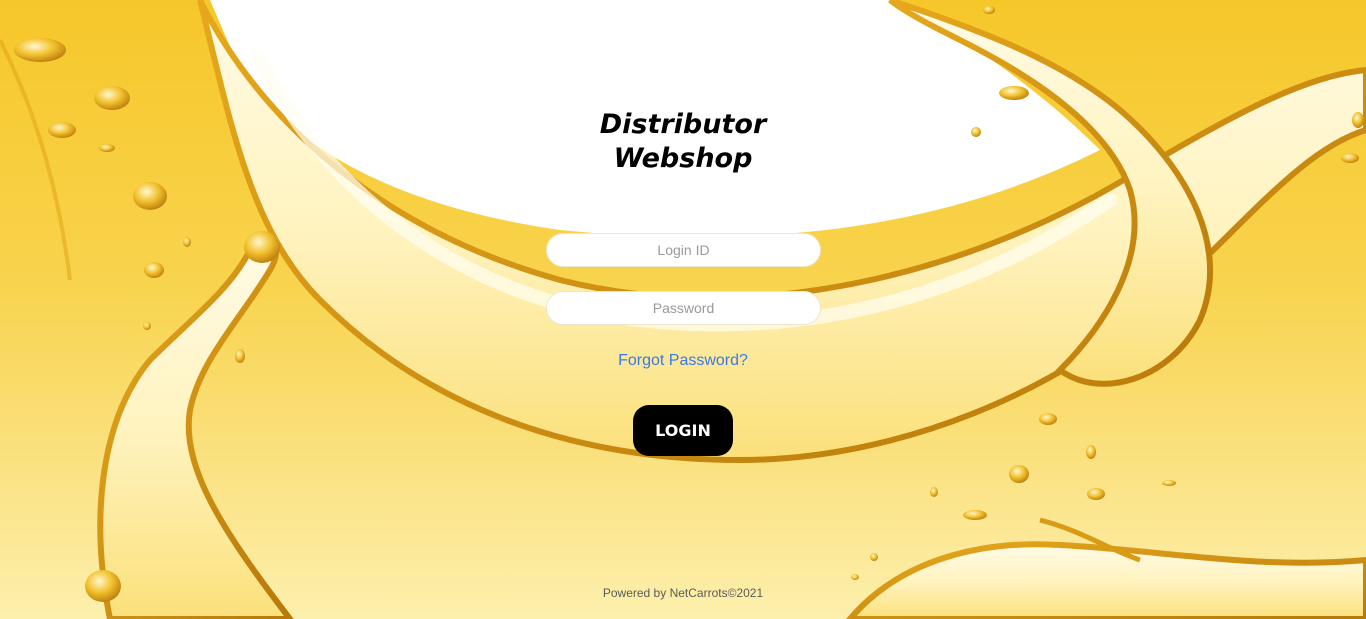 The image size is (1366, 619). I want to click on footer-credit: Powered by NetCarrots©2021, so click(683, 593).